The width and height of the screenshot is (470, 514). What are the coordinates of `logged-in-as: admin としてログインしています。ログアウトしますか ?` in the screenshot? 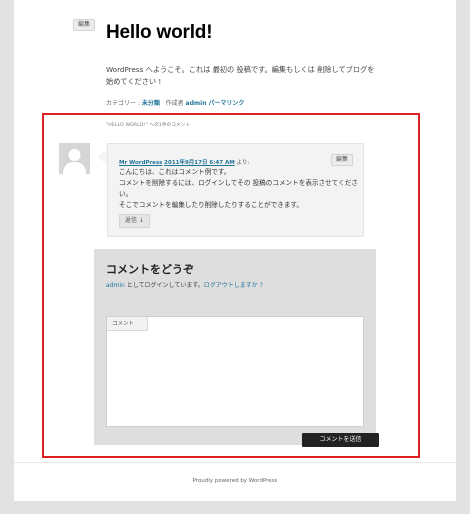 It's located at (184, 284).